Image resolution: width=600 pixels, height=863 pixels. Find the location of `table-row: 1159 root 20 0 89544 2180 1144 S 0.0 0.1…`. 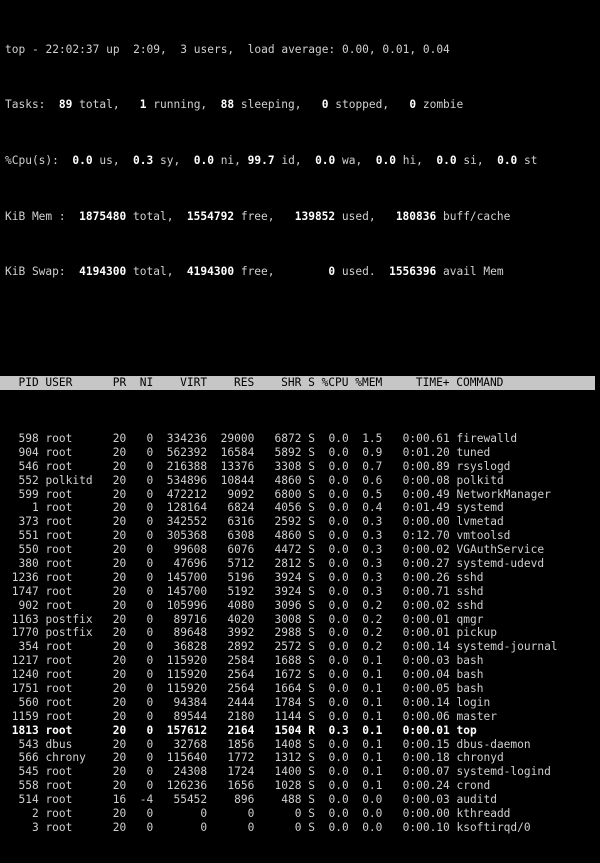

table-row: 1159 root 20 0 89544 2180 1144 S 0.0 0.1… is located at coordinates (302, 717).